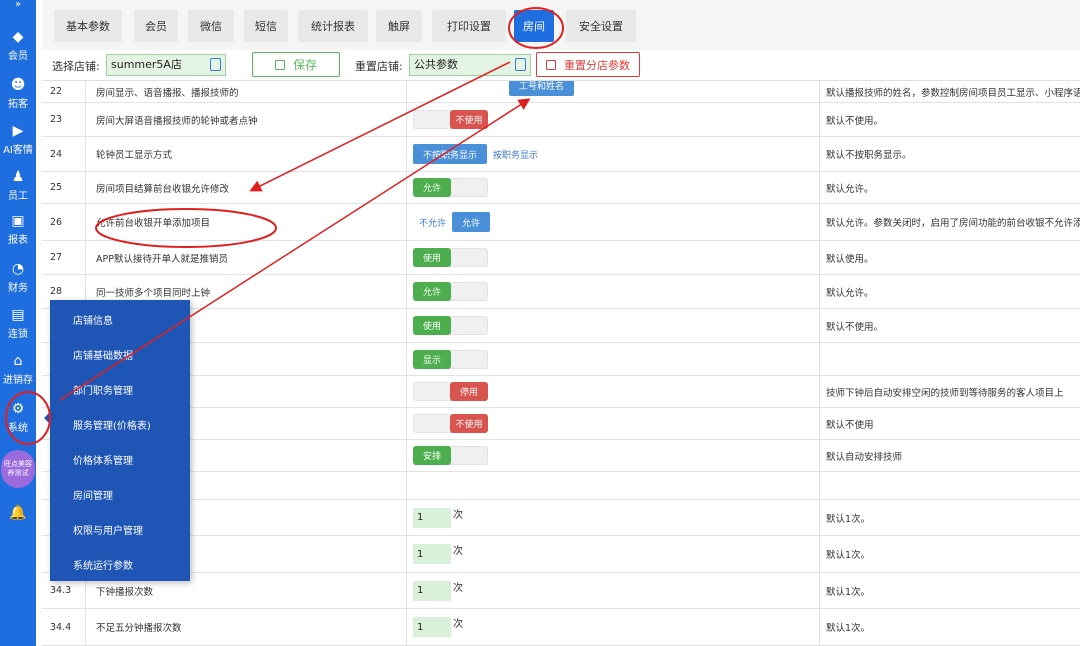 This screenshot has height=646, width=1080. Describe the element at coordinates (112, 424) in the screenshot. I see `menu-item-3: 服务管理(价格表)` at that location.